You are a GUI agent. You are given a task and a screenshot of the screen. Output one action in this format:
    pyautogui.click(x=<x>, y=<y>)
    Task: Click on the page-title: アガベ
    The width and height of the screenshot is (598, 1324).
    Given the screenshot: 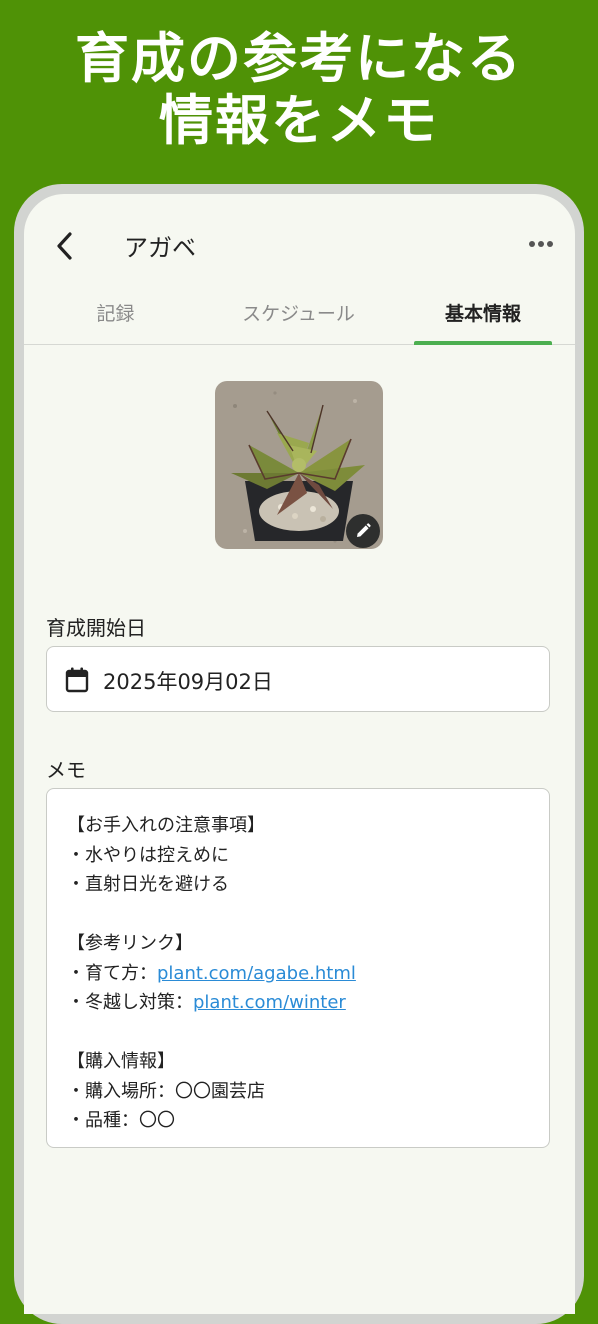 What is the action you would take?
    pyautogui.click(x=160, y=248)
    